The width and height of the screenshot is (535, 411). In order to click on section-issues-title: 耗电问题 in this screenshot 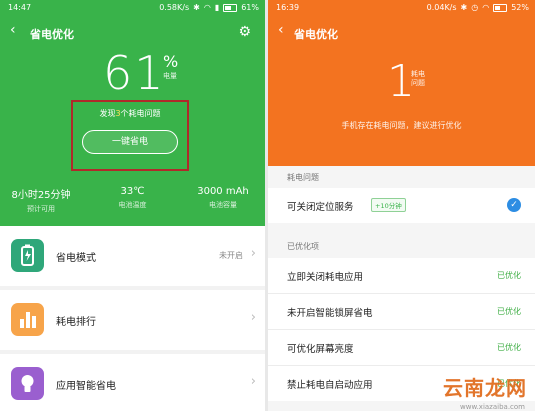, I will do `click(303, 177)`.